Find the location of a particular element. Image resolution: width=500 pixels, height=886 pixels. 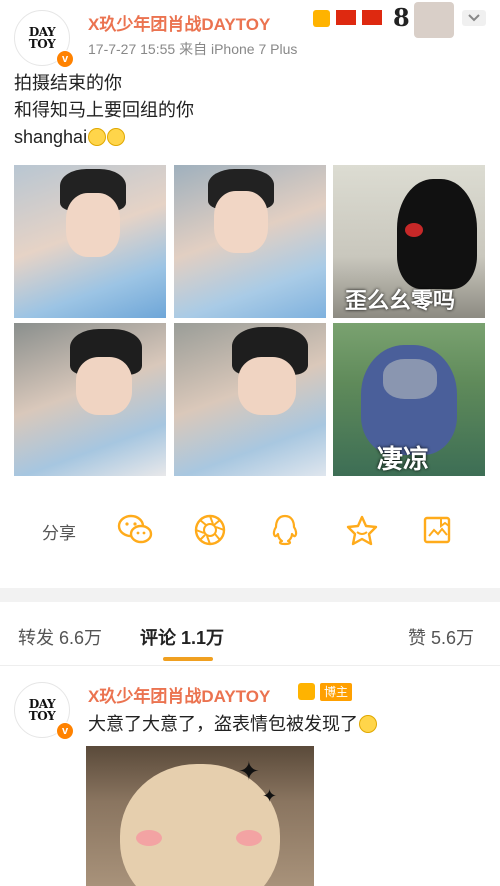

photo-3: 歪么幺零吗 is located at coordinates (409, 241).